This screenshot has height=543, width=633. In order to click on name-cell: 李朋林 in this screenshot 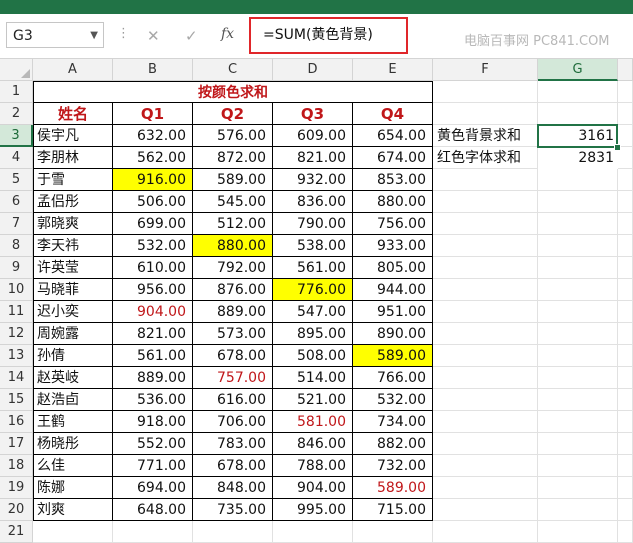, I will do `click(73, 158)`.